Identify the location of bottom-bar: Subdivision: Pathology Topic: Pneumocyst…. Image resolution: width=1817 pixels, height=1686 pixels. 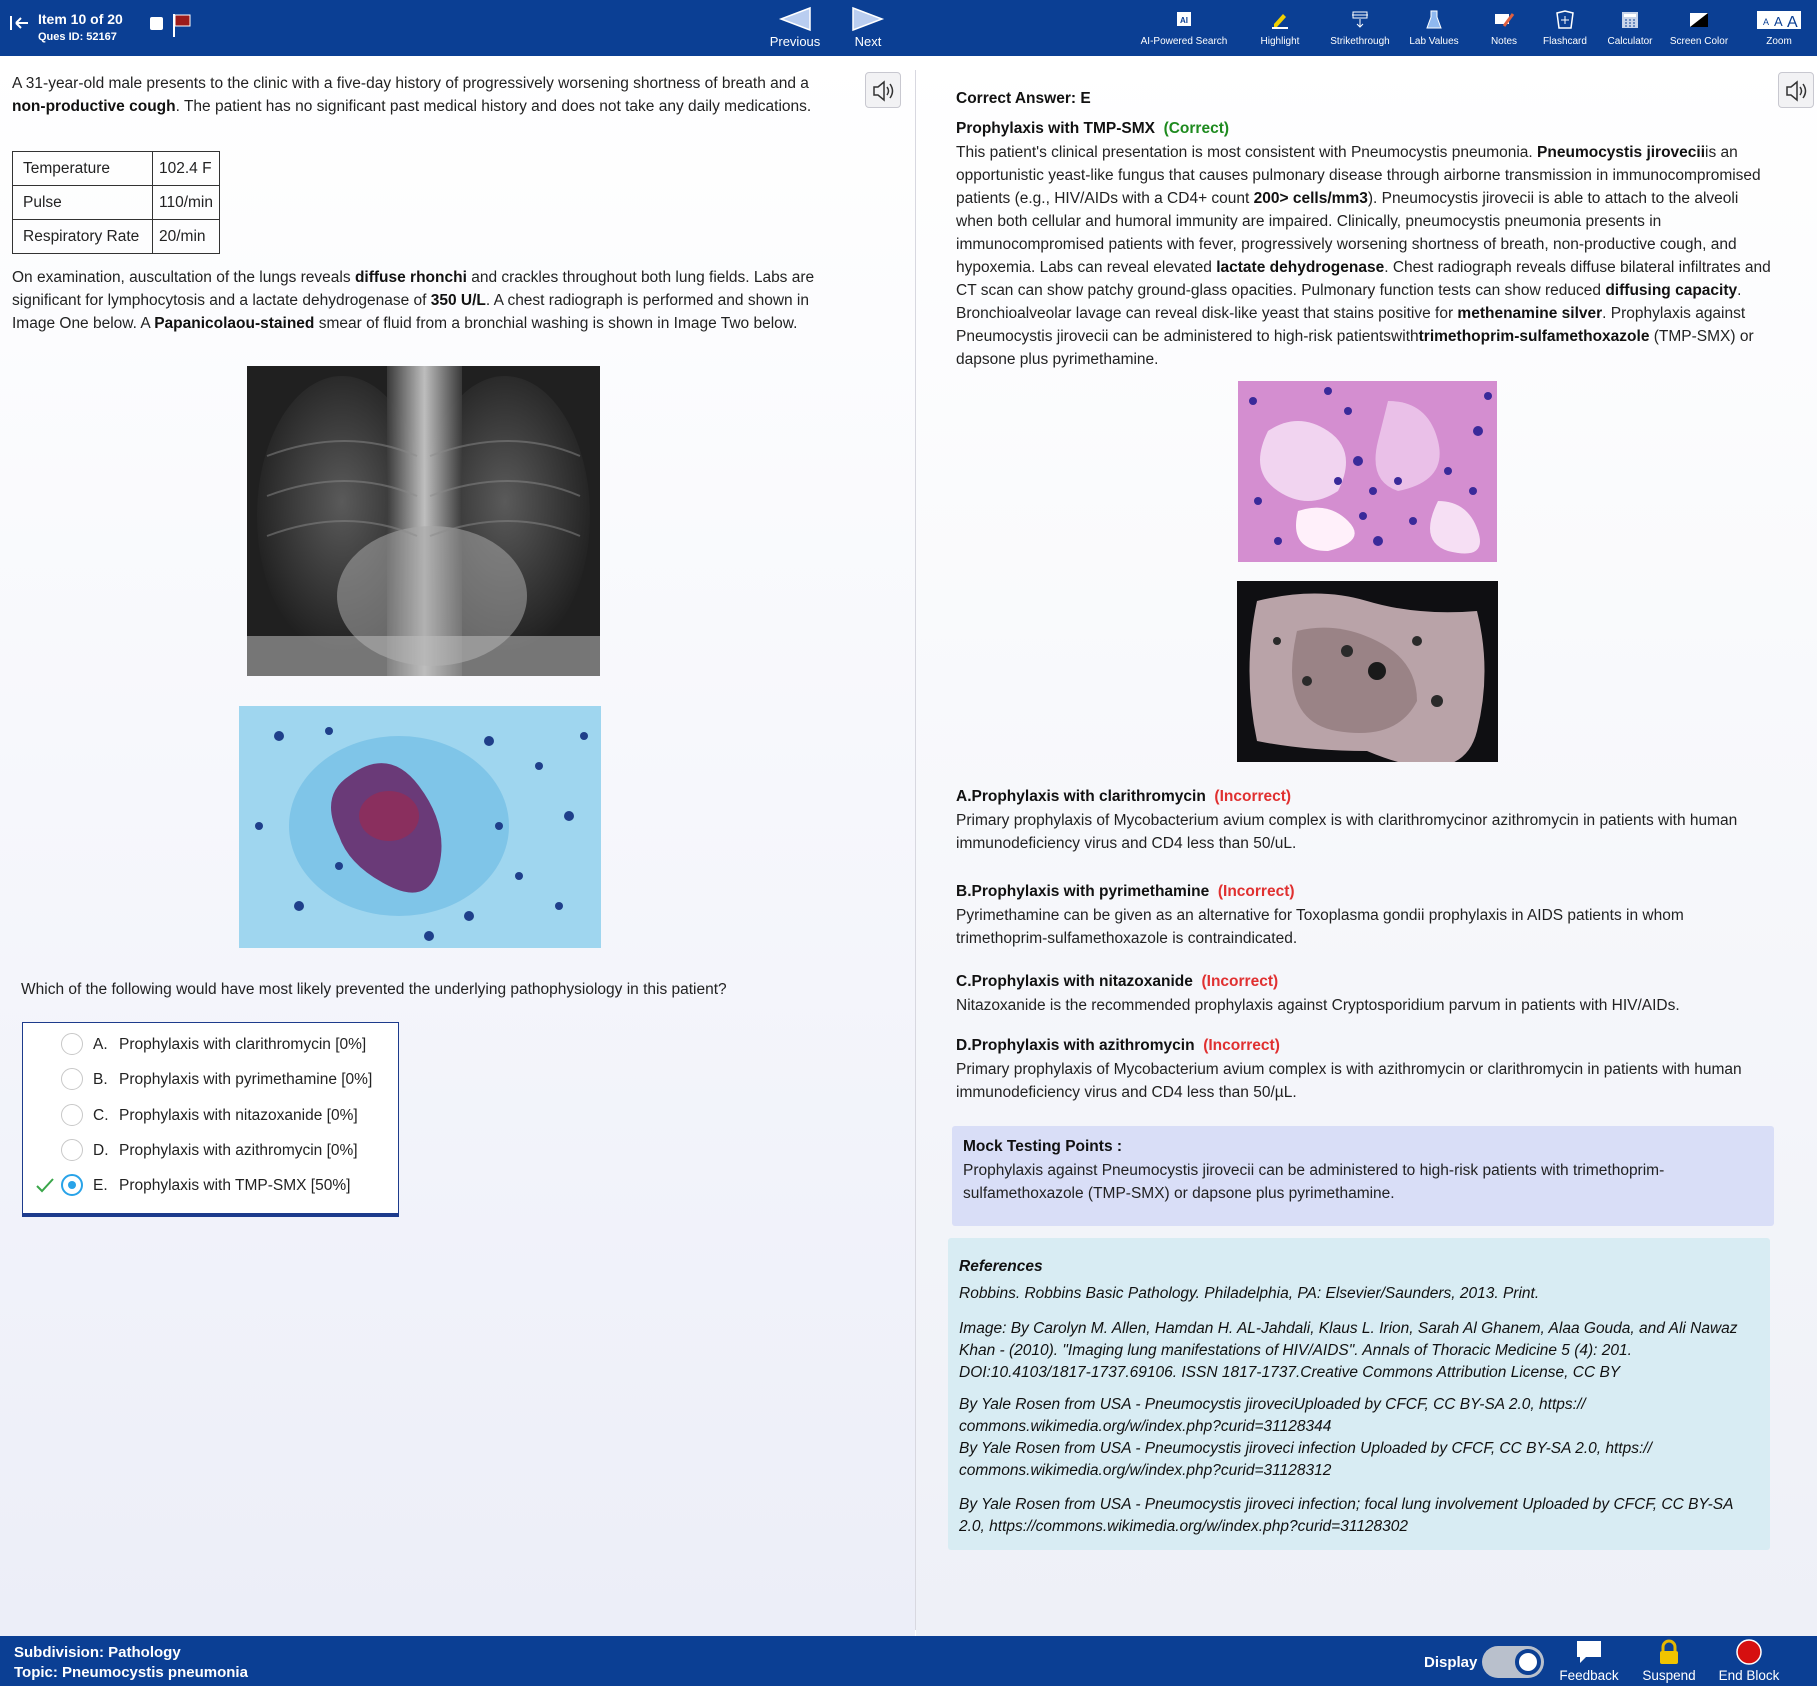
(908, 1661).